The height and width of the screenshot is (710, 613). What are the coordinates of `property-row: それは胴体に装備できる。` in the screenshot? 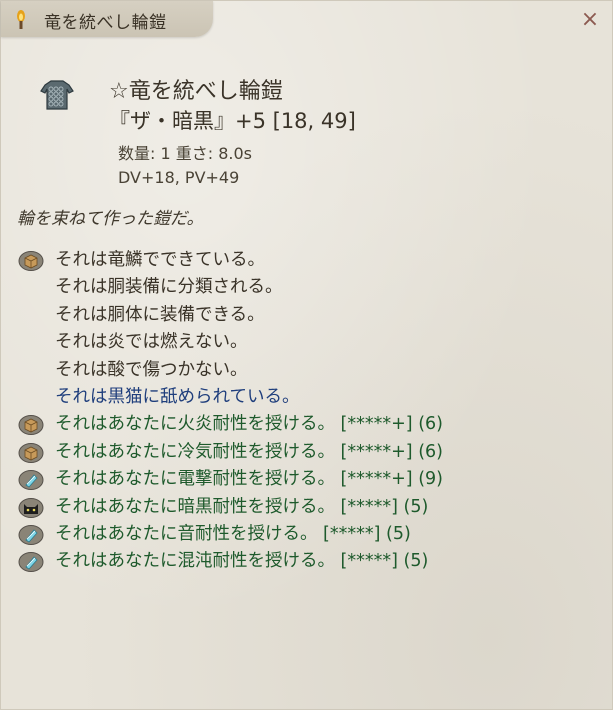 It's located at (310, 315).